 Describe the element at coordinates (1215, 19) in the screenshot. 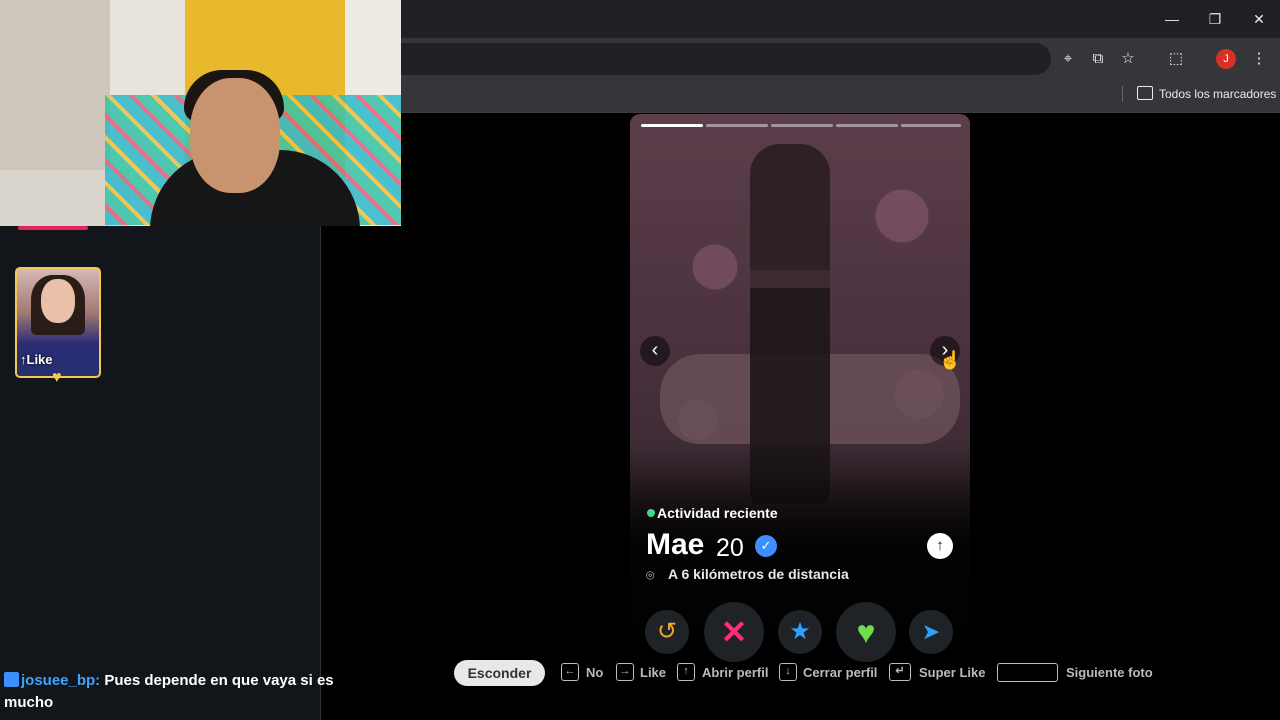

I see `restore-icon: ❐` at that location.